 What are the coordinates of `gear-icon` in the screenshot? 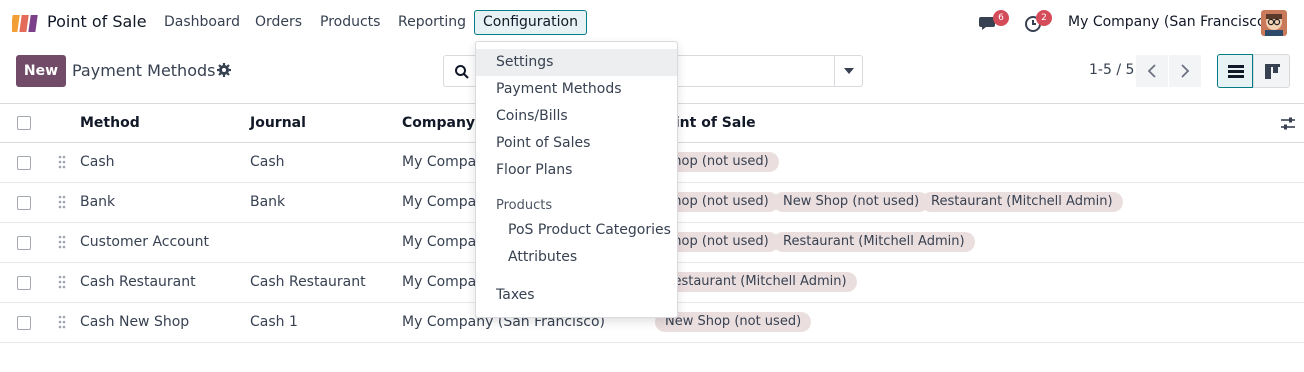 It's located at (224, 70).